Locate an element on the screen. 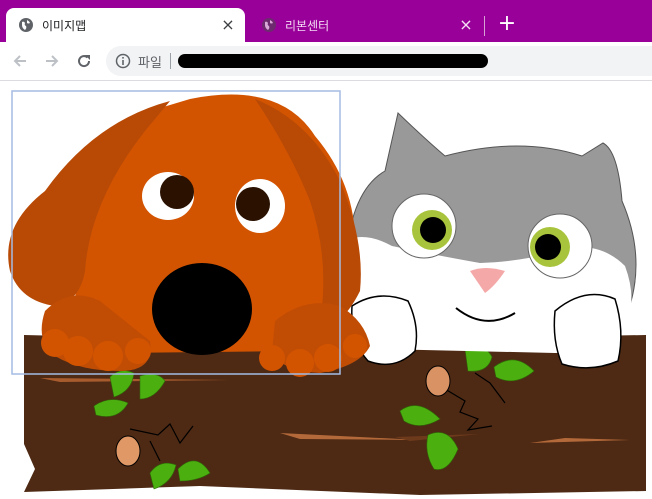 This screenshot has height=499, width=652. info-icon is located at coordinates (123, 61).